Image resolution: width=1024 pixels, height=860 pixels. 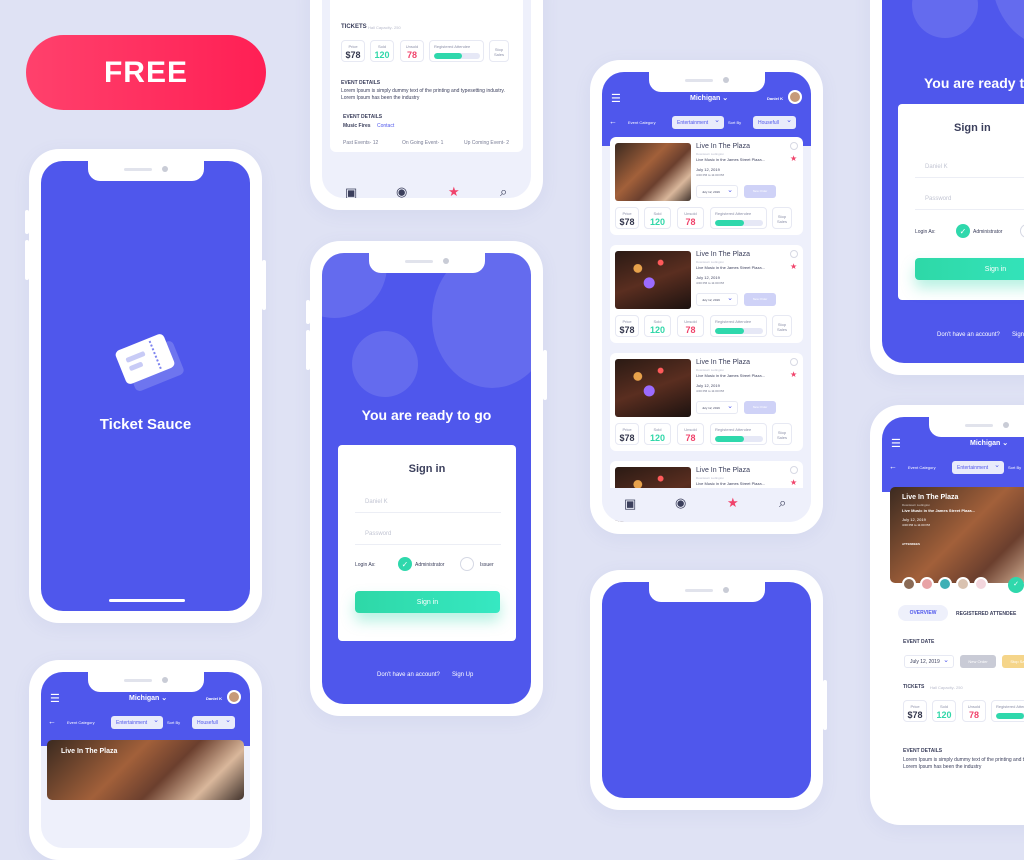 What do you see at coordinates (384, 27) in the screenshot?
I see `hall-capacity: Hall Capacity- 250` at bounding box center [384, 27].